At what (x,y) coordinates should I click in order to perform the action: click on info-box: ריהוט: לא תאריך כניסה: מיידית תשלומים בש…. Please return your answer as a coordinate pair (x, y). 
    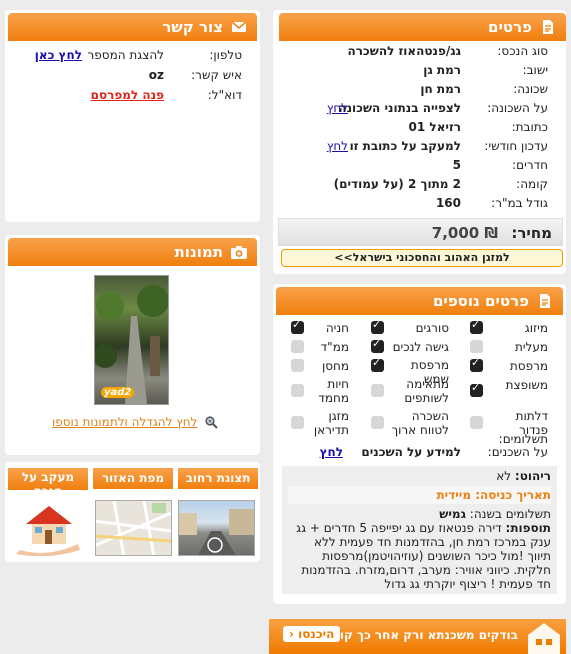
    Looking at the image, I should click on (419, 530).